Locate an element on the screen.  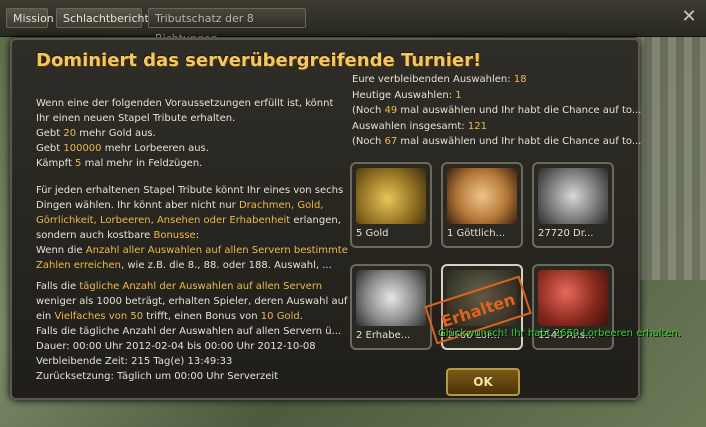
today-choices: Heutige Auswahlen: 1 is located at coordinates (407, 95).